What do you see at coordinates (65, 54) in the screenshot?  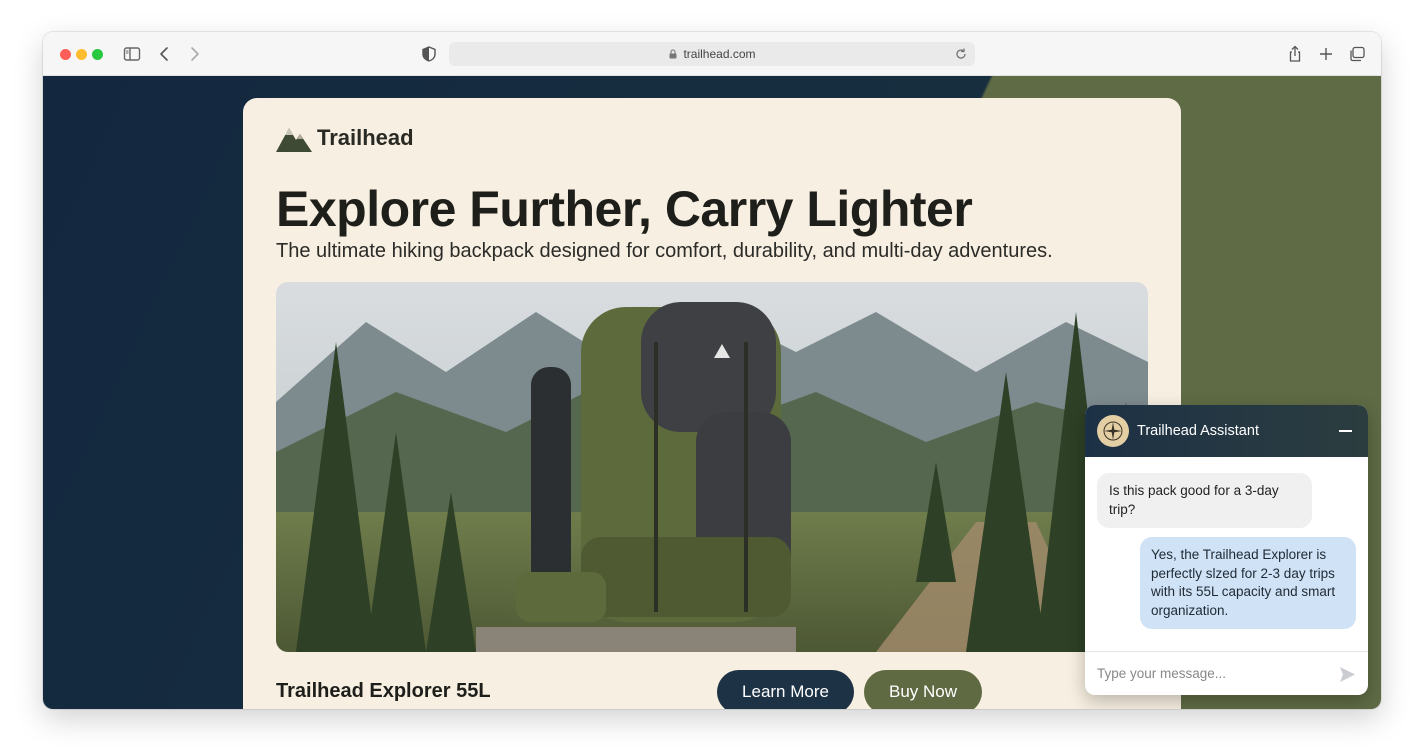 I see `close-window-button` at bounding box center [65, 54].